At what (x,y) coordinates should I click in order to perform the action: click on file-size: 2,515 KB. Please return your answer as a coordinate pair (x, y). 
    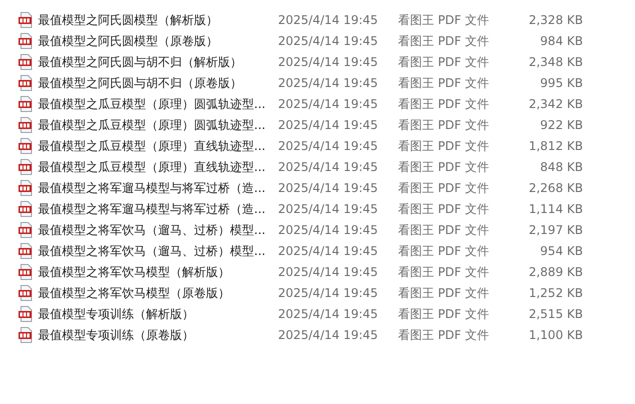
    Looking at the image, I should click on (555, 314).